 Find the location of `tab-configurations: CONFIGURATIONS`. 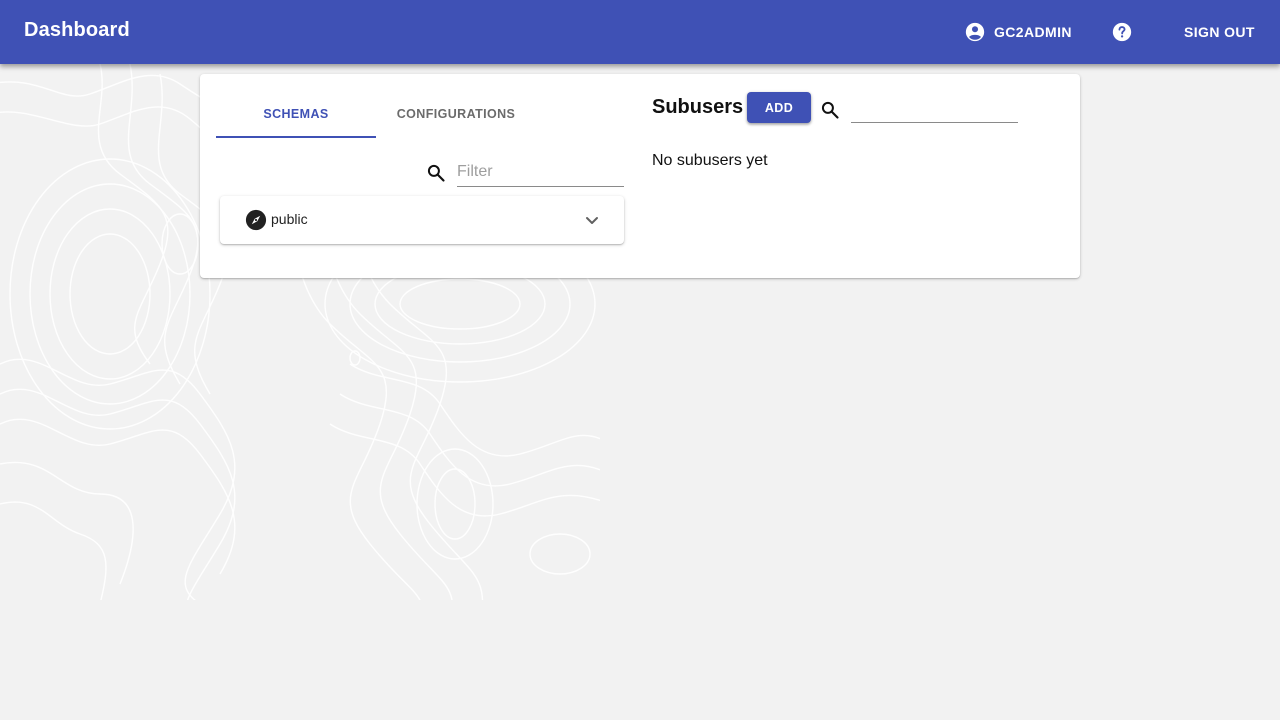

tab-configurations: CONFIGURATIONS is located at coordinates (456, 114).